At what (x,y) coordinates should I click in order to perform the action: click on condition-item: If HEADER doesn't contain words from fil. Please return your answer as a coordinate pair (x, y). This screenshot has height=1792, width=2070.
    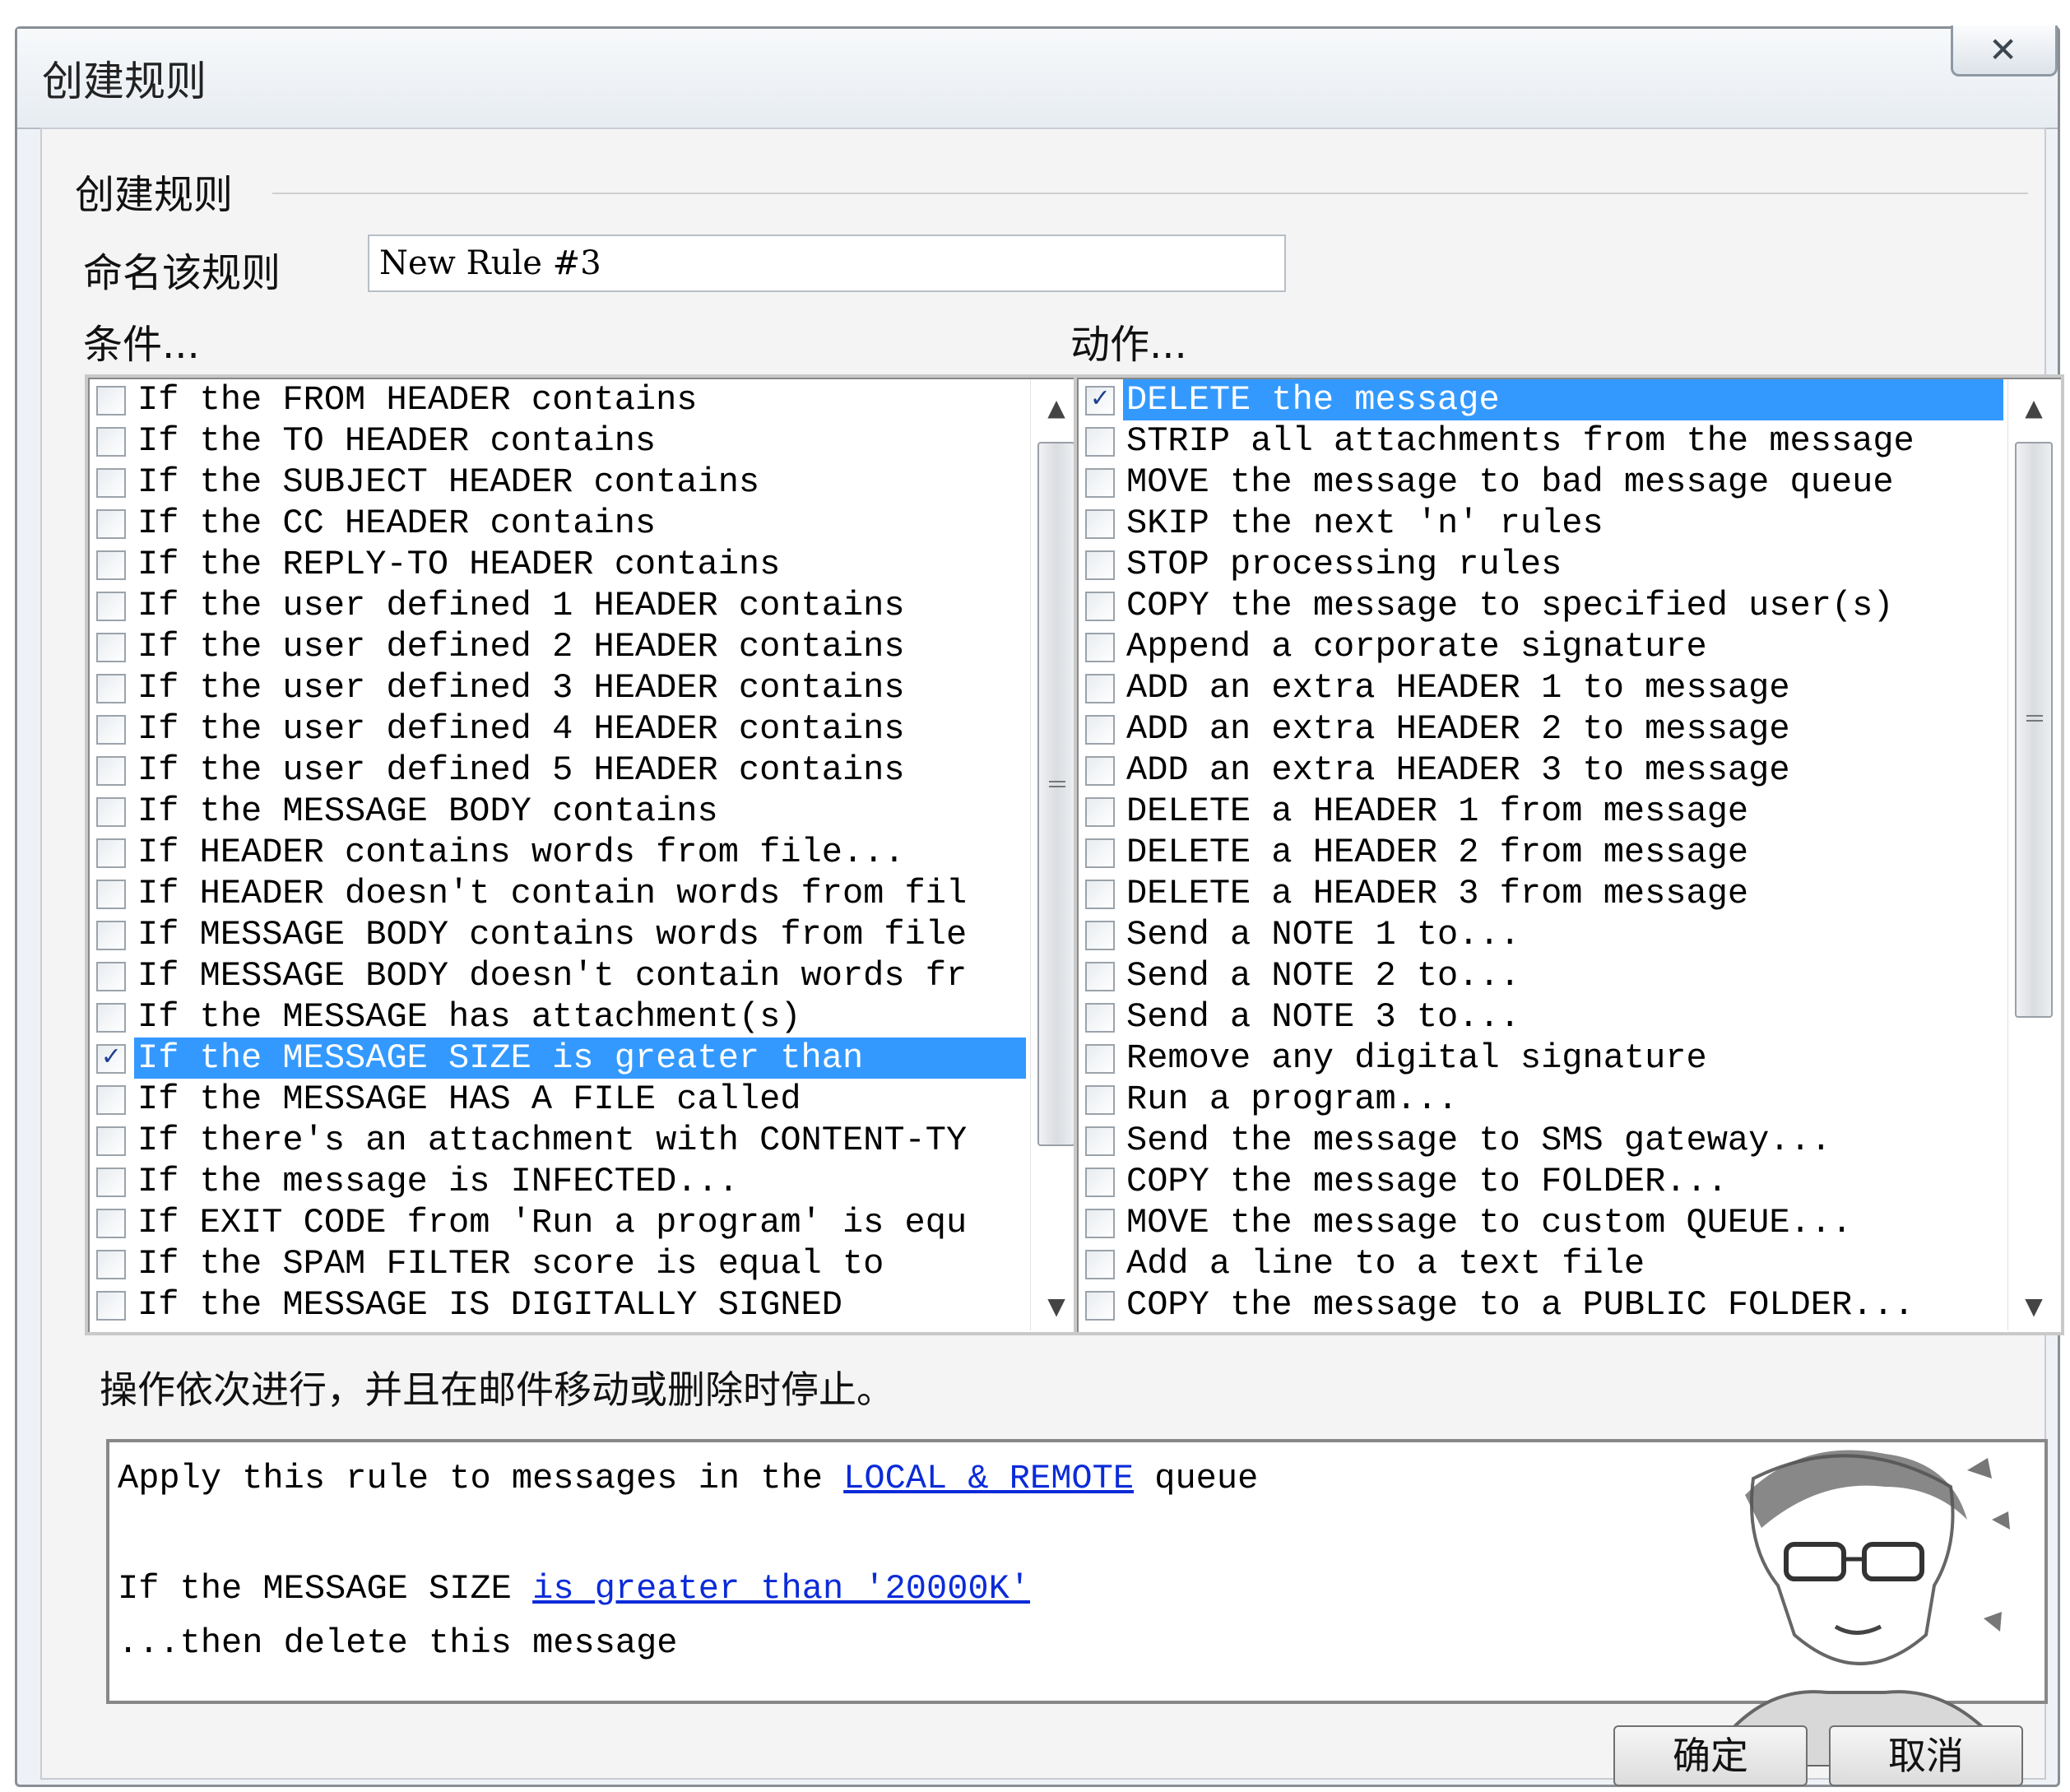
    Looking at the image, I should click on (559, 894).